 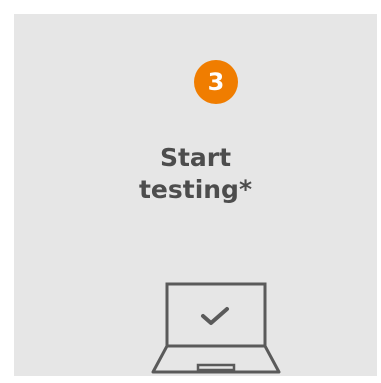 What do you see at coordinates (216, 367) in the screenshot?
I see `laptop-trackpad` at bounding box center [216, 367].